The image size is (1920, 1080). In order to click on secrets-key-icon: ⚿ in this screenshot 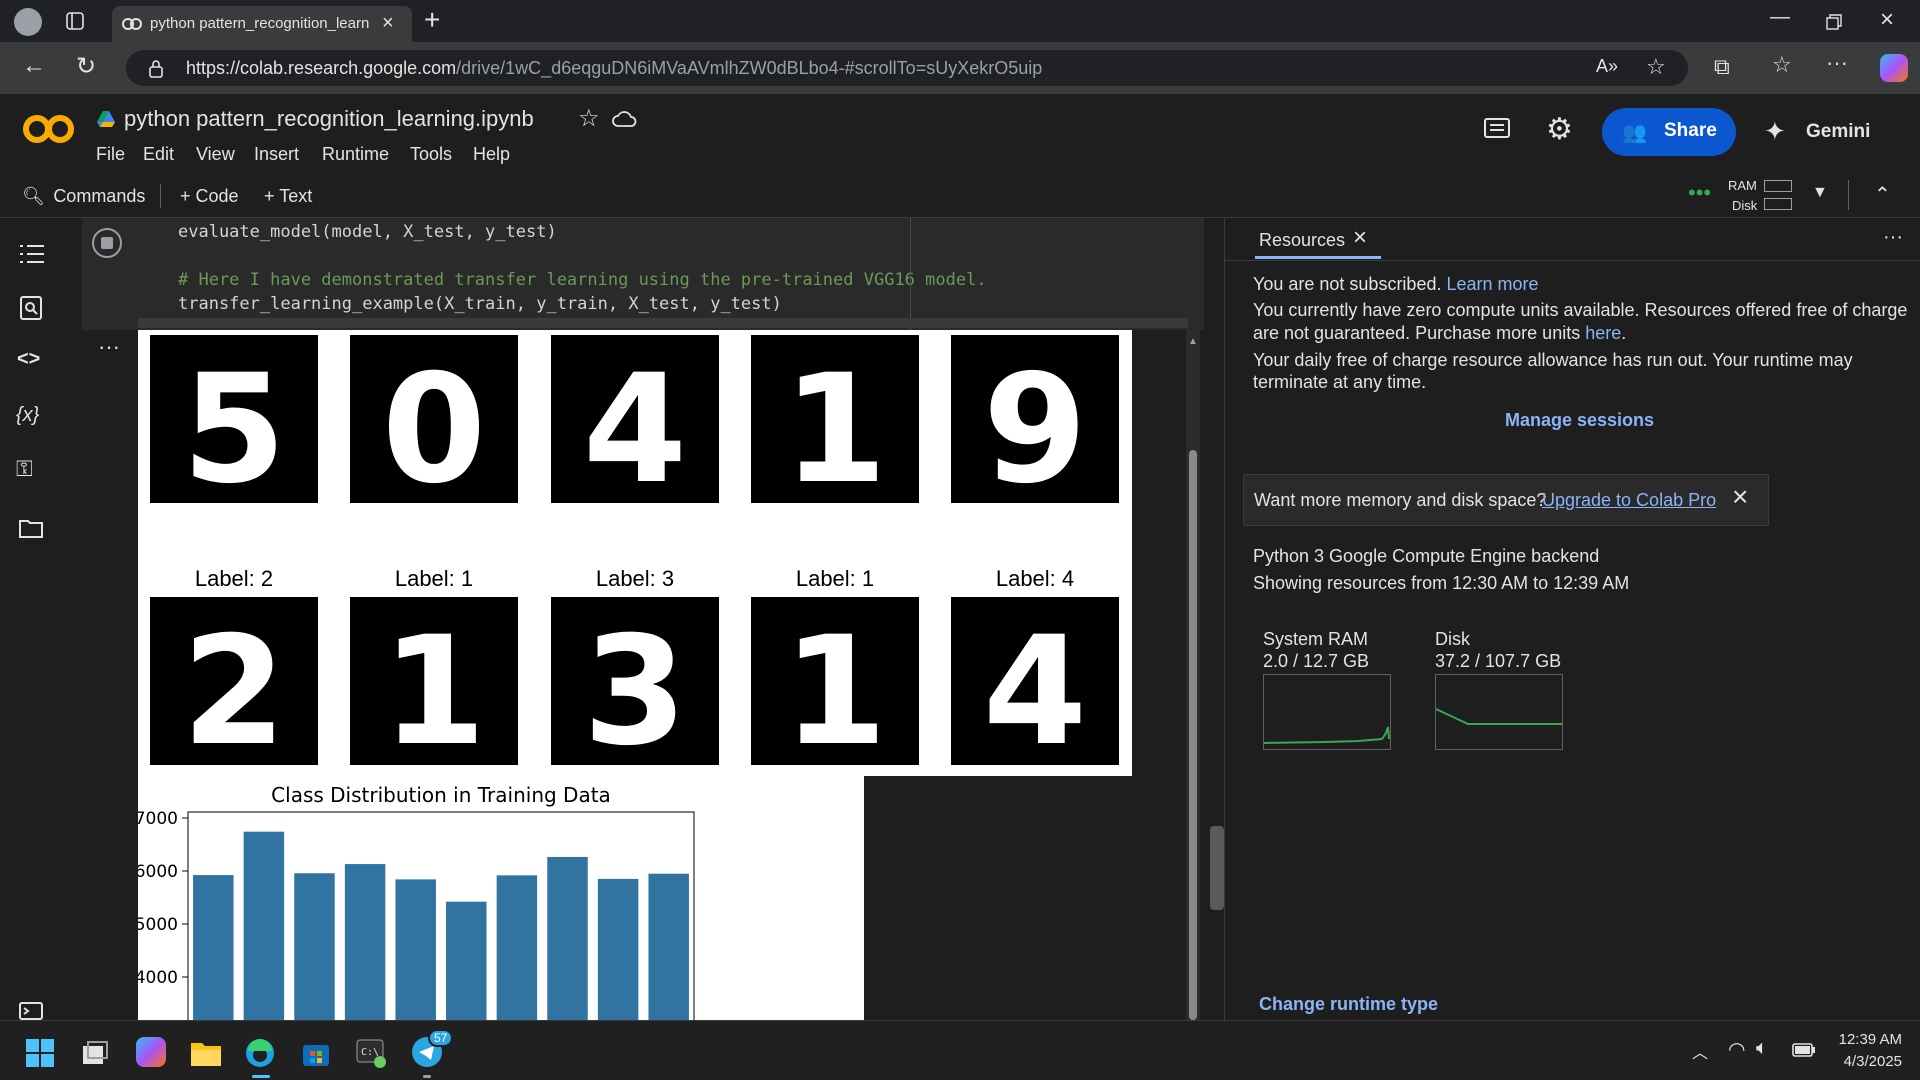, I will do `click(24, 469)`.